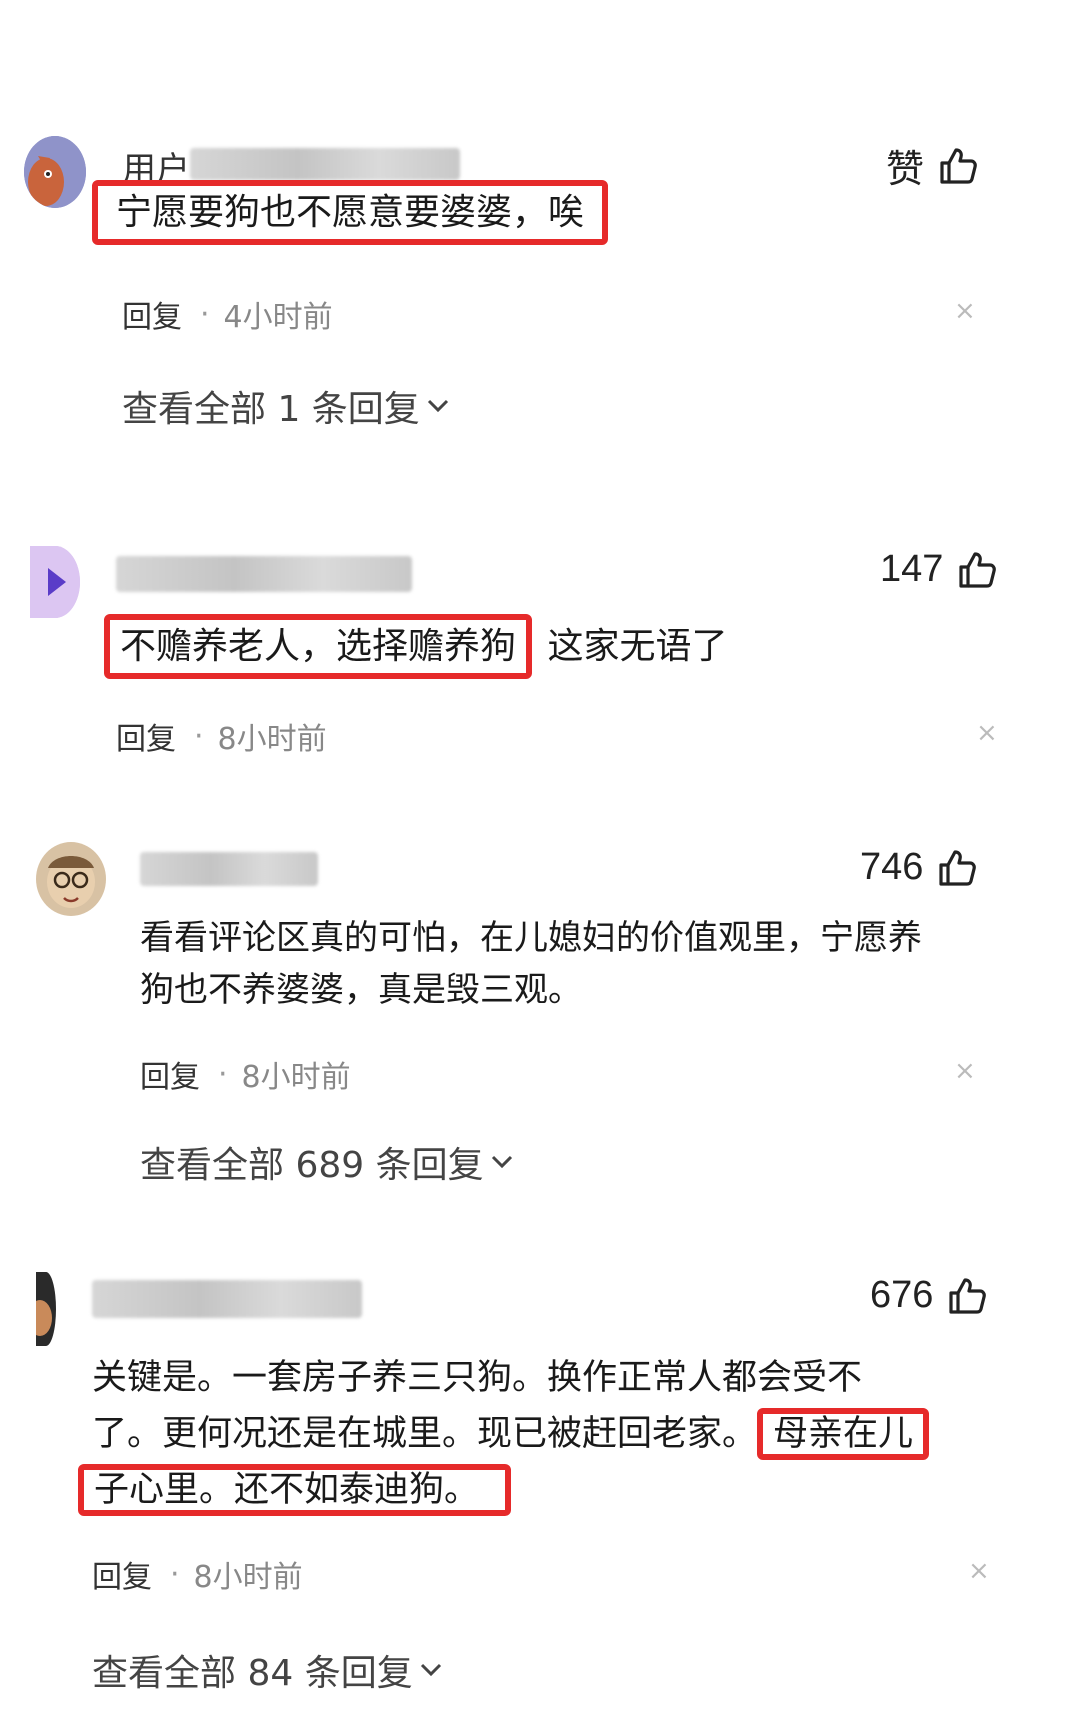 The image size is (1080, 1728). I want to click on like-button: 147, so click(938, 569).